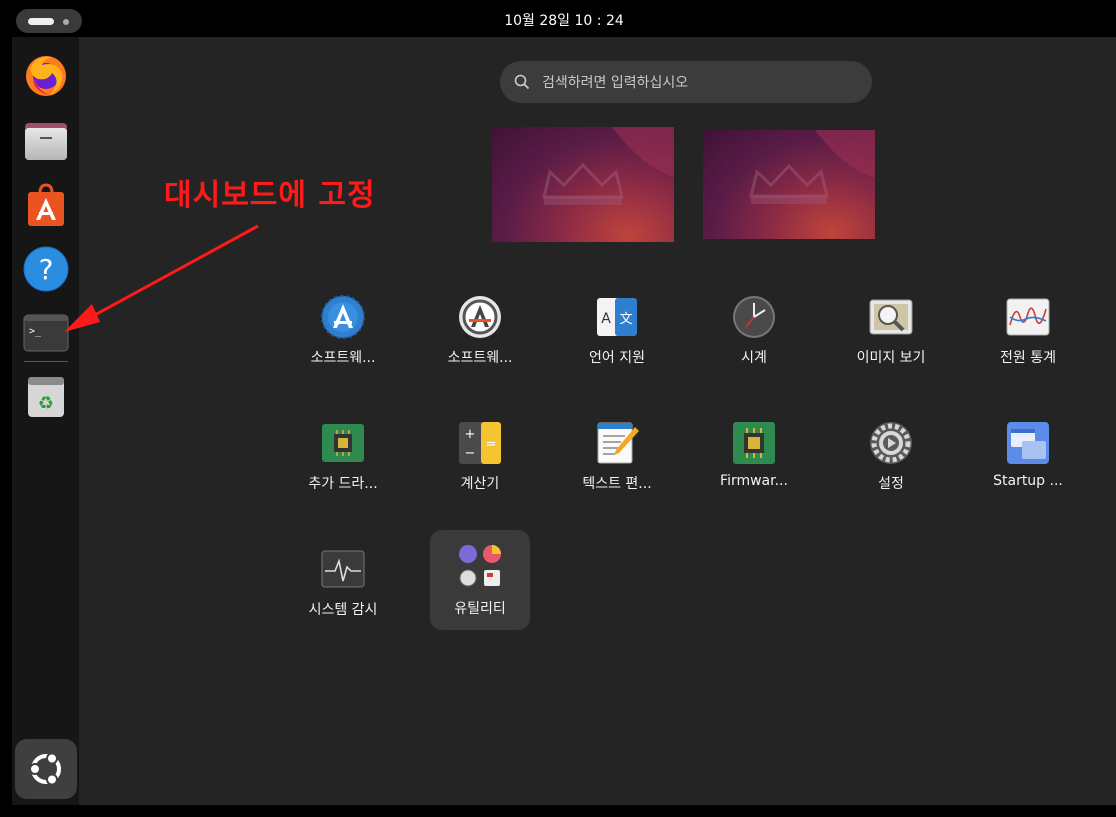 The image size is (1116, 817). What do you see at coordinates (161, 278) in the screenshot?
I see `annotation-arrow-icon` at bounding box center [161, 278].